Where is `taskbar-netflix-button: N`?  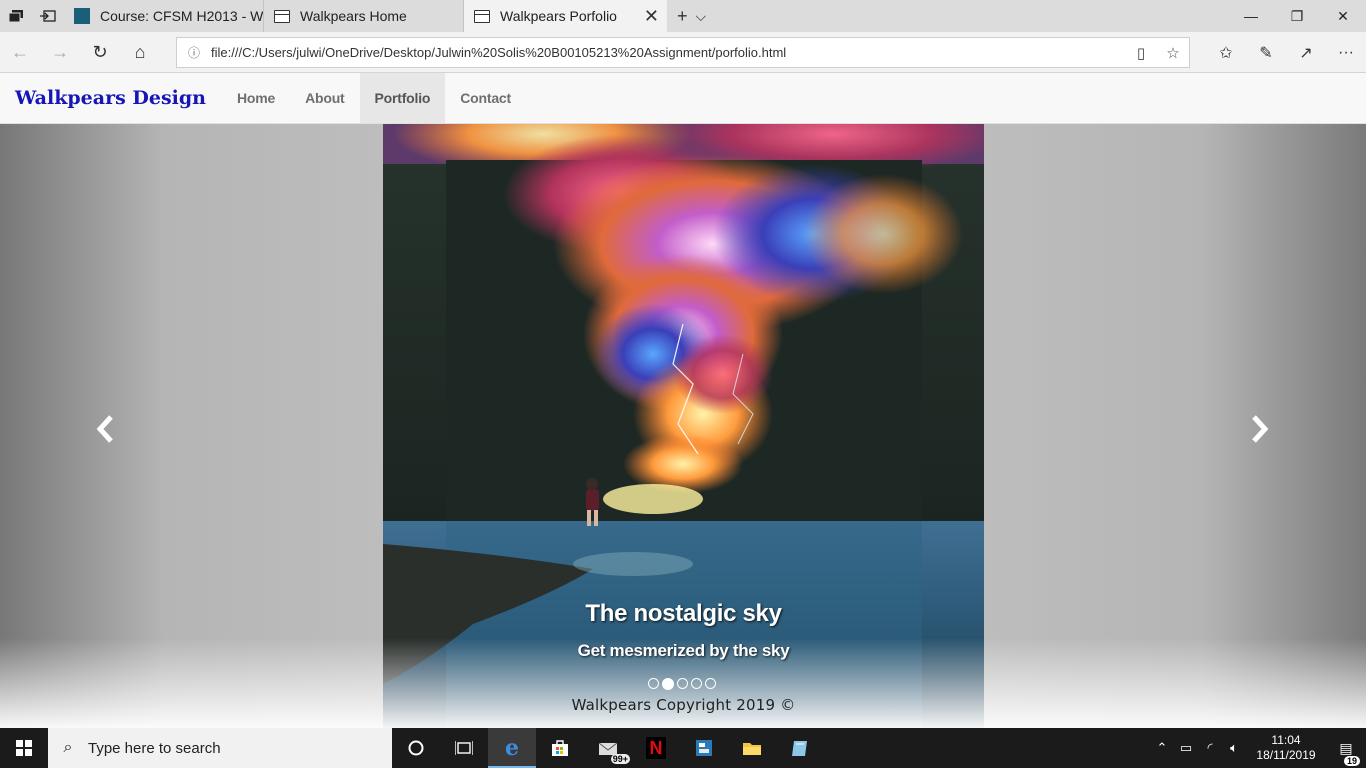
taskbar-netflix-button: N is located at coordinates (656, 748).